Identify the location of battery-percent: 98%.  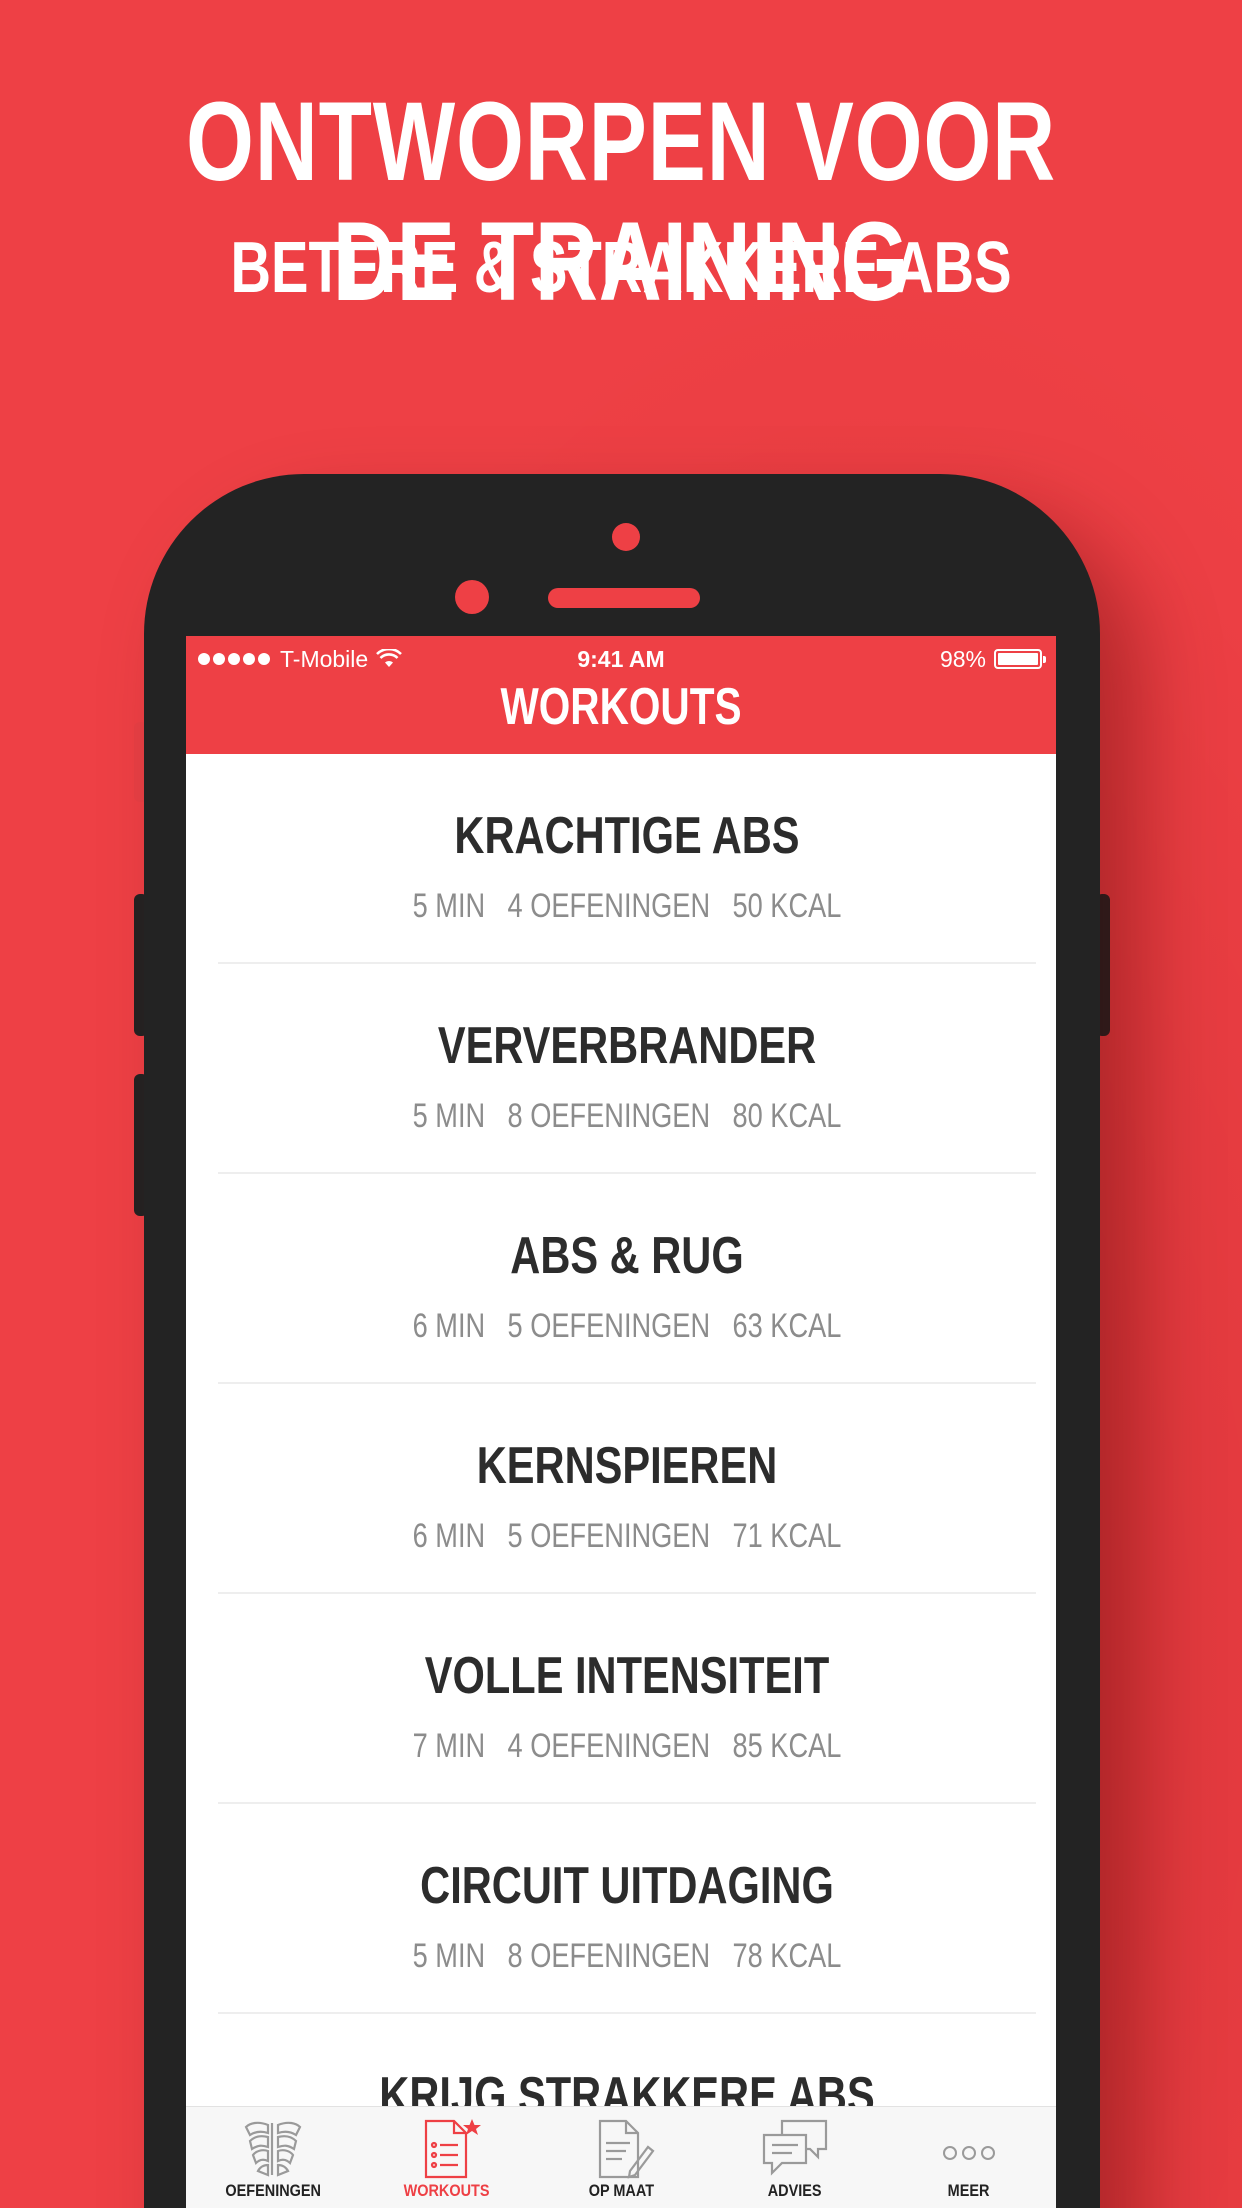
(962, 659).